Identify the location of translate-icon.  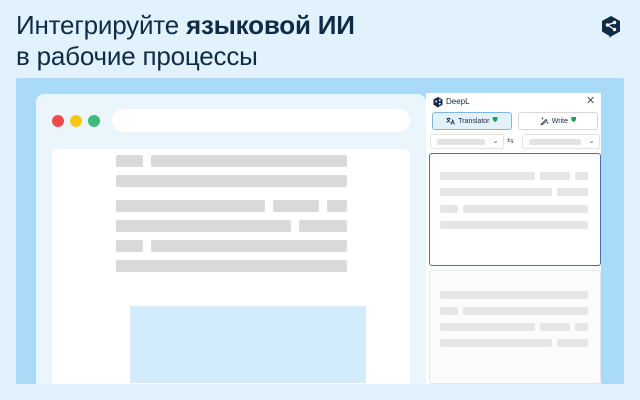
(451, 121).